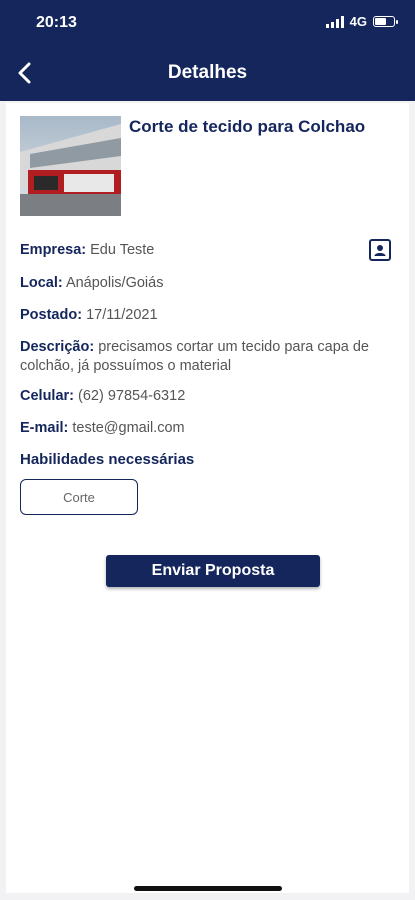 The image size is (415, 900). Describe the element at coordinates (385, 21) in the screenshot. I see `battery-icon` at that location.